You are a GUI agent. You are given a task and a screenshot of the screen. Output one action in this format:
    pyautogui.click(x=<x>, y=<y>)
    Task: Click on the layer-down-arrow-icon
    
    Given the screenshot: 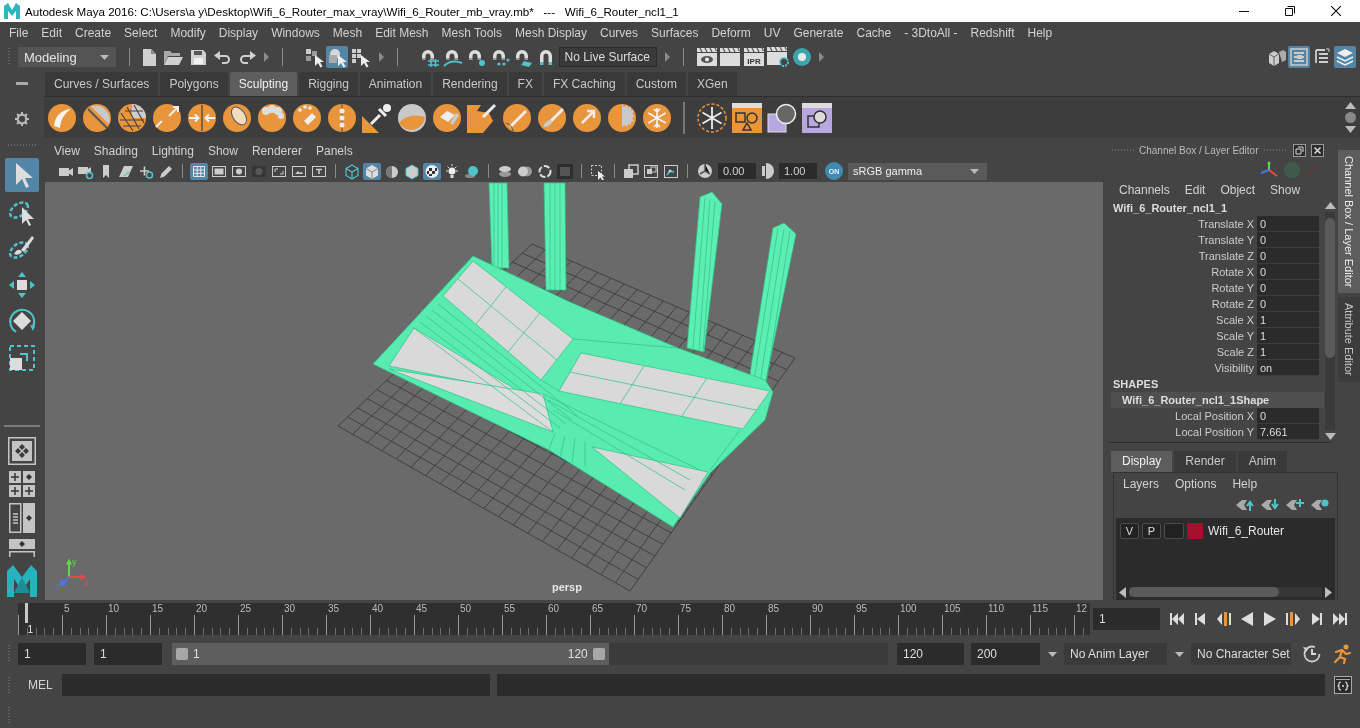 What is the action you would take?
    pyautogui.click(x=1270, y=505)
    